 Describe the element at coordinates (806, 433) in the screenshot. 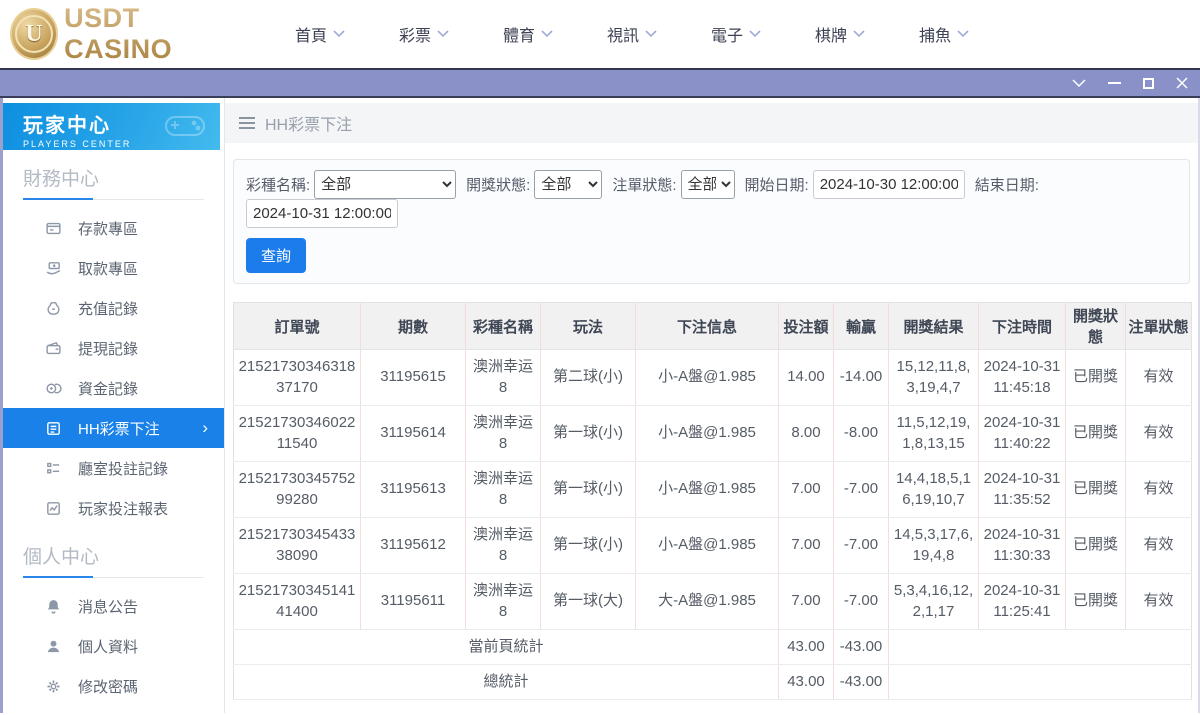

I see `cell-bet-amount: 8.00` at that location.